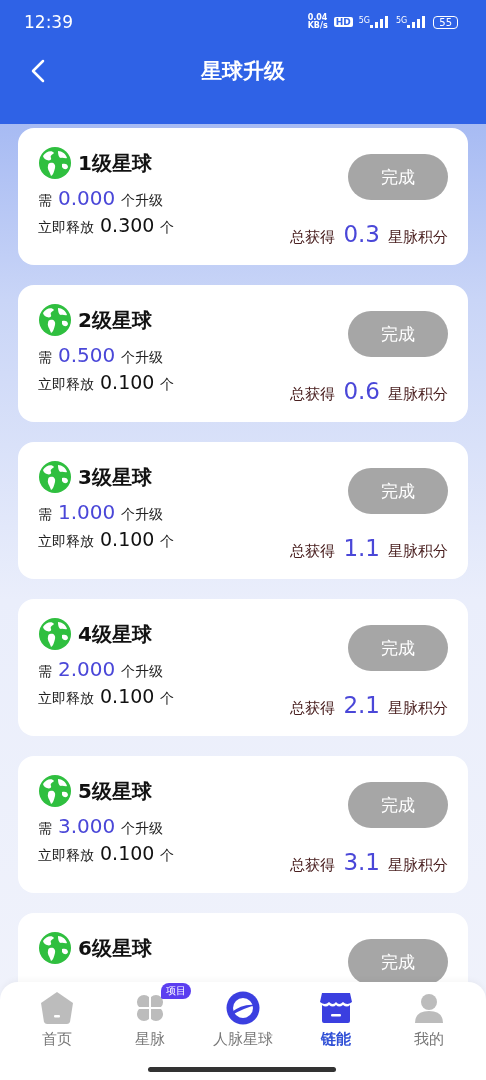 Image resolution: width=486 pixels, height=1080 pixels. I want to click on network-speed: 0.04, so click(317, 18).